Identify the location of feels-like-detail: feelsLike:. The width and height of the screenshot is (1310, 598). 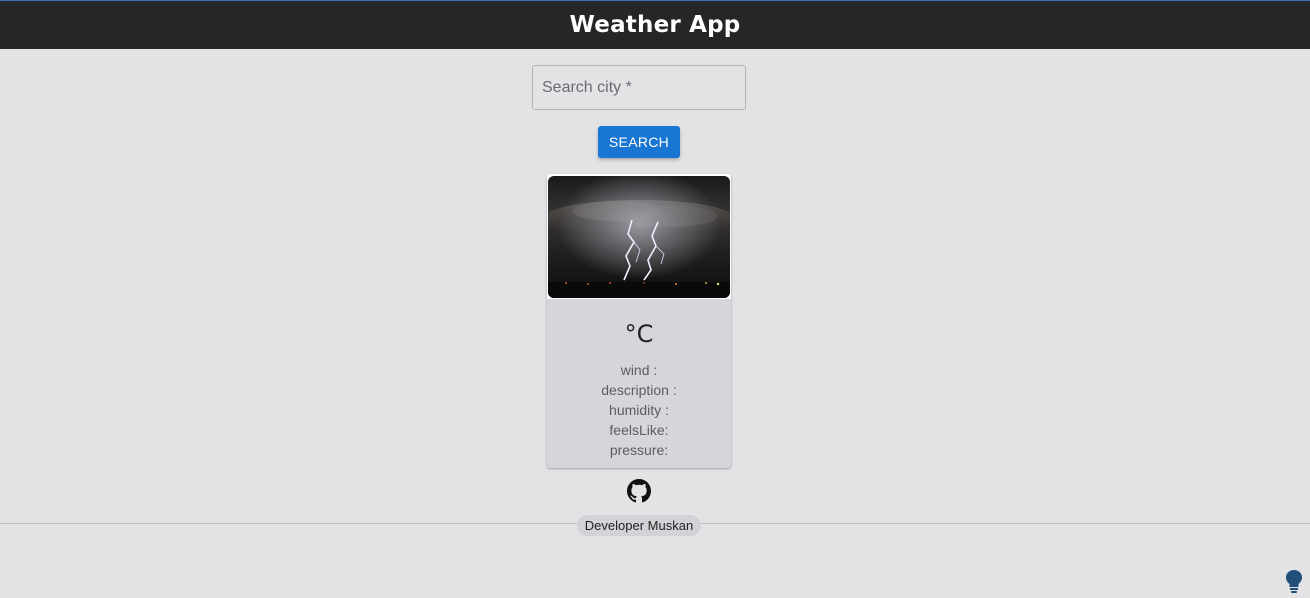
(639, 430).